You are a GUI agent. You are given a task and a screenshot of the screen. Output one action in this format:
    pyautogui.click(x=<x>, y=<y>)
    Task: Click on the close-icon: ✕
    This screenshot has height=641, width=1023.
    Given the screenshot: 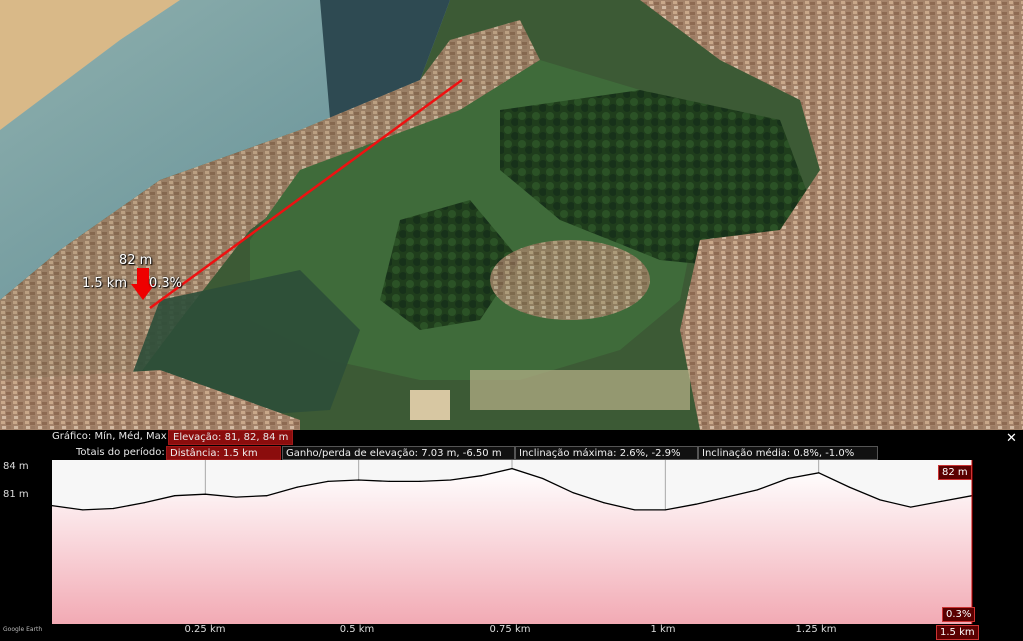 What is the action you would take?
    pyautogui.click(x=1011, y=438)
    